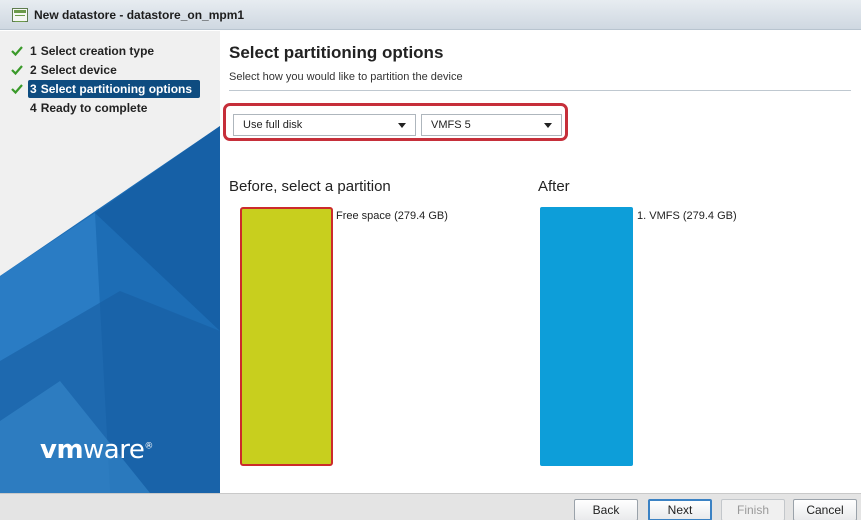  What do you see at coordinates (97, 50) in the screenshot?
I see `step-label: Select creation type` at bounding box center [97, 50].